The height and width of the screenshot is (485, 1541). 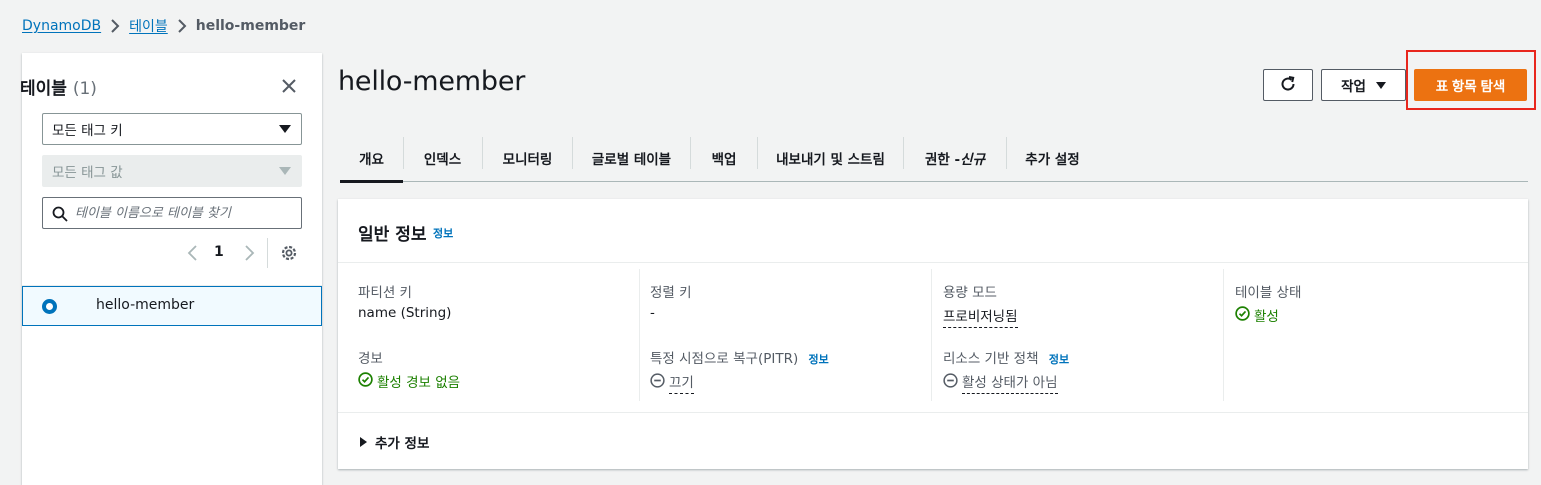 I want to click on tab-backups: 백업, so click(x=724, y=157).